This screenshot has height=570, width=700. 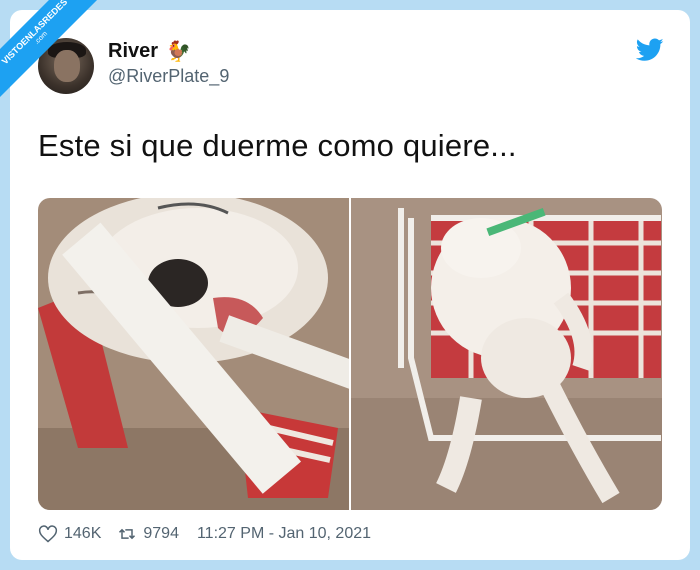 What do you see at coordinates (48, 534) in the screenshot?
I see `heart-icon` at bounding box center [48, 534].